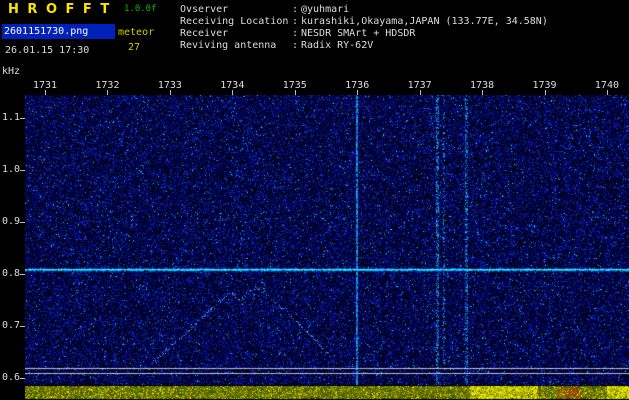  I want to click on y-tick-label: 0.8, so click(11, 273).